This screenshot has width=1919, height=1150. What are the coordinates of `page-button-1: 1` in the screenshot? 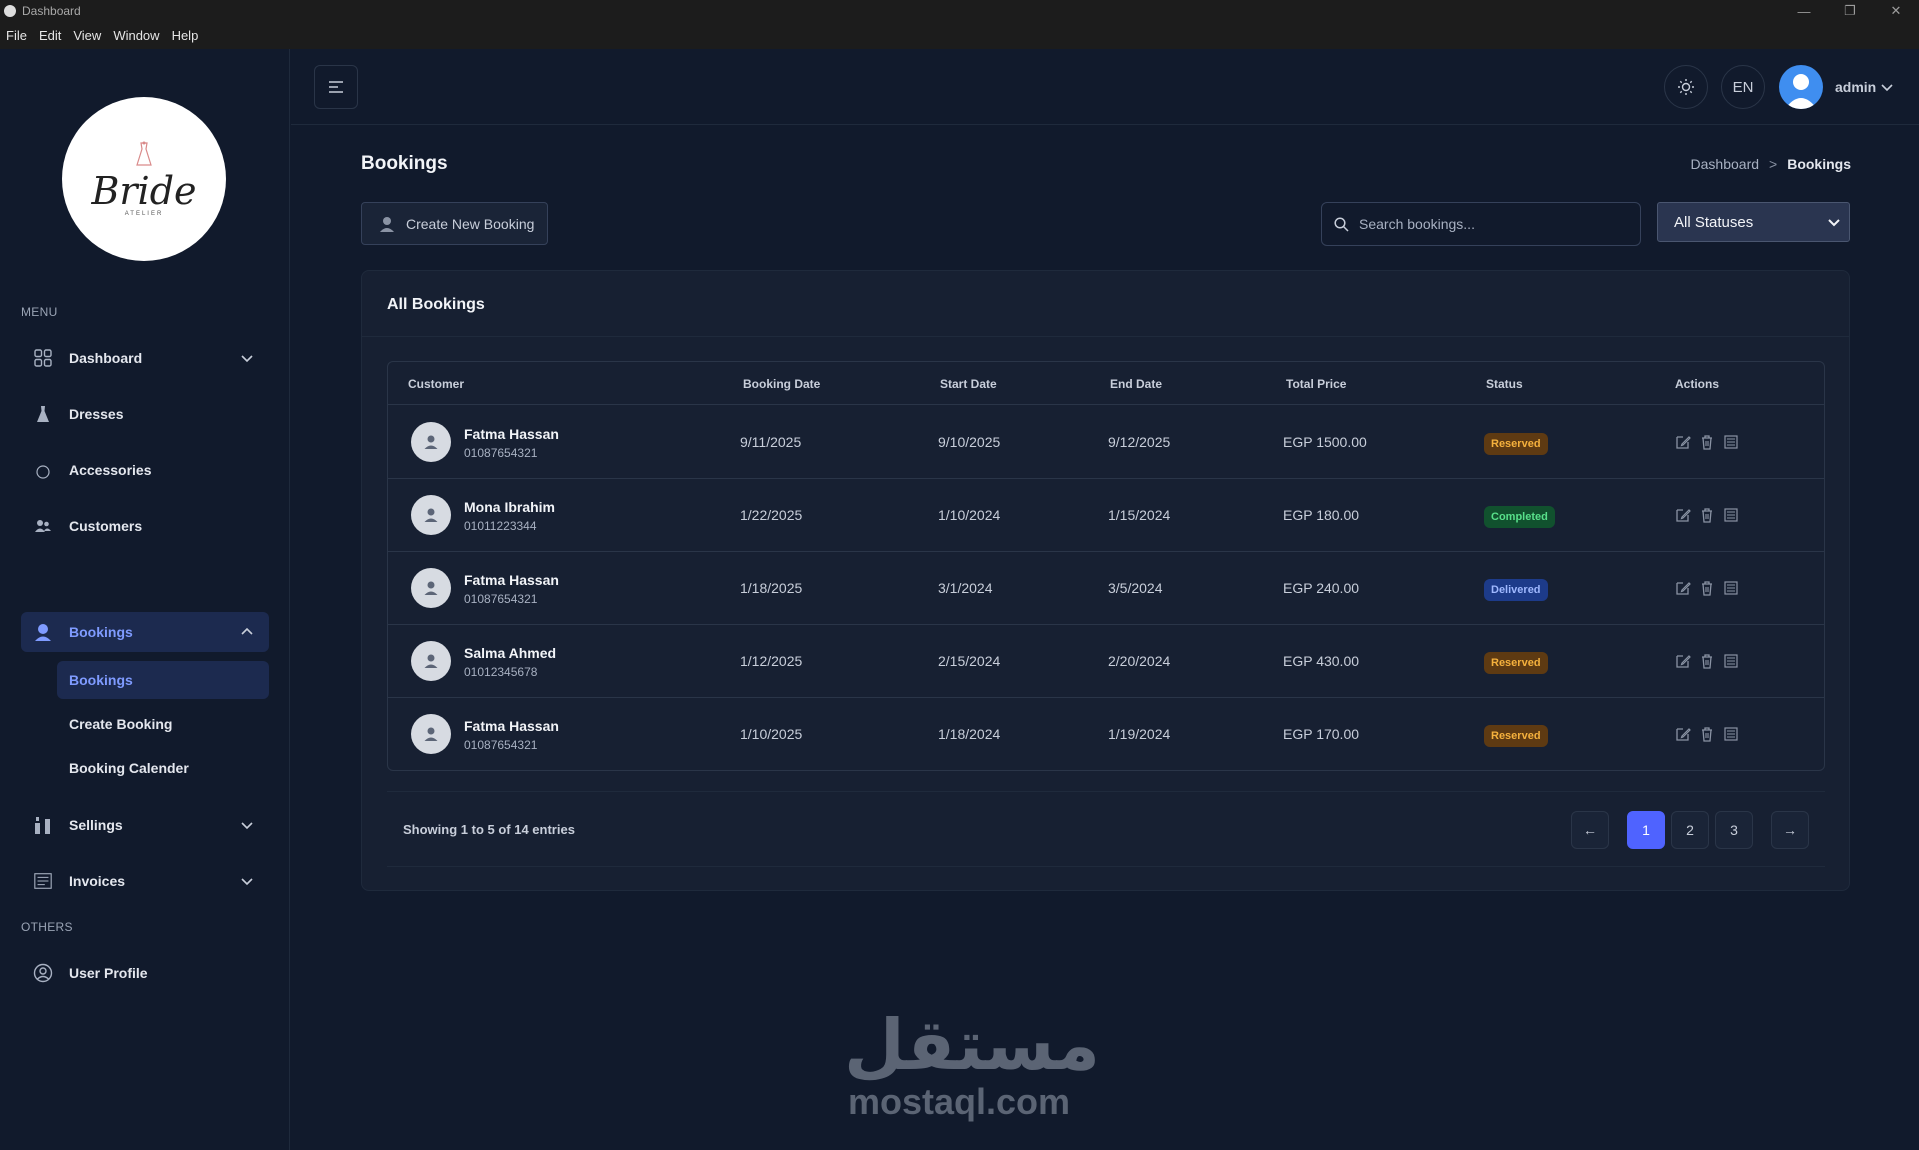 It's located at (1646, 830).